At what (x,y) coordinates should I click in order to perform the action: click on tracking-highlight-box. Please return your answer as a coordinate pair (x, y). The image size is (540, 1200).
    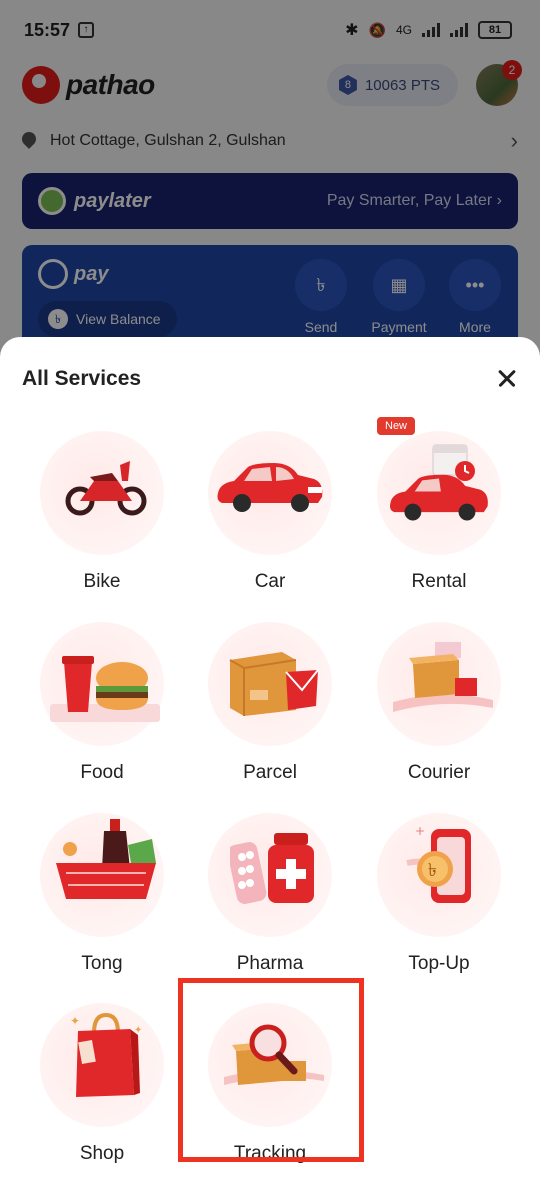
    Looking at the image, I should click on (271, 1070).